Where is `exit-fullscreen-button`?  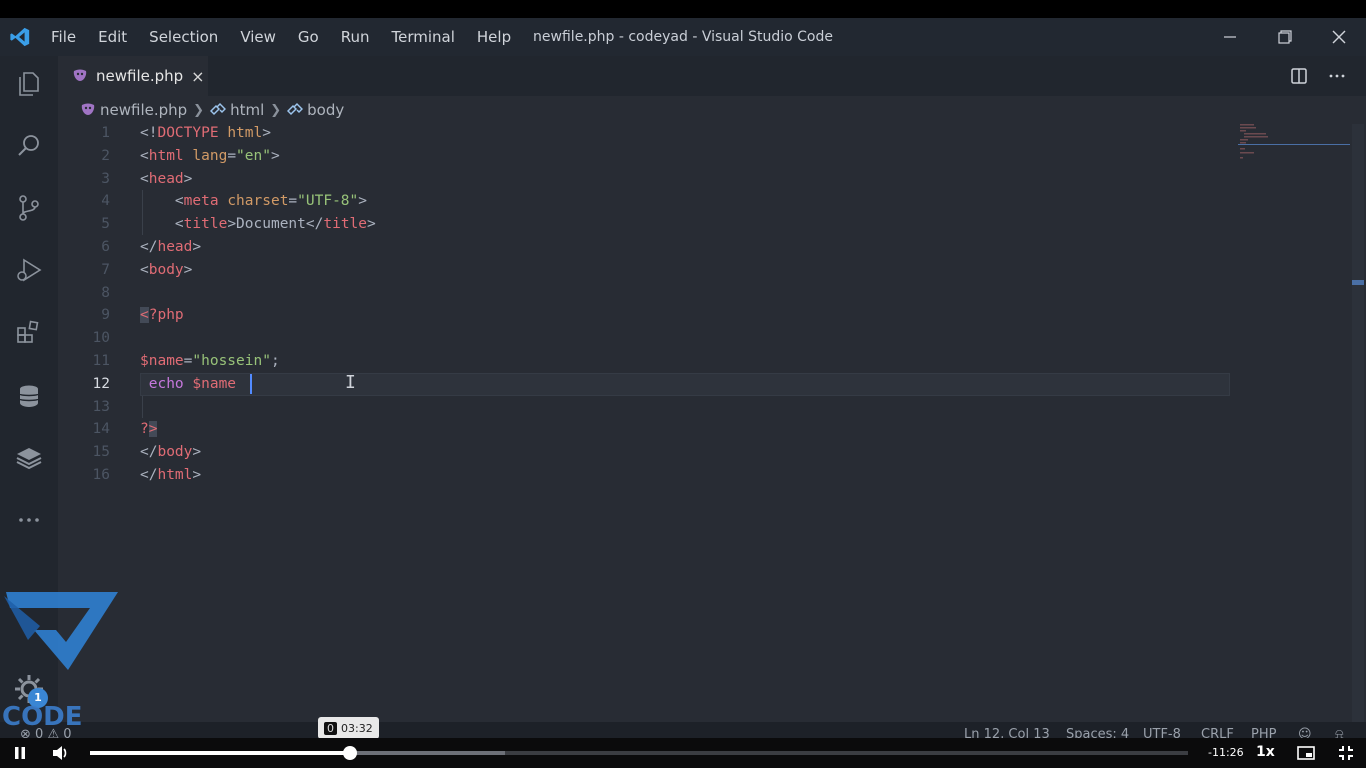 exit-fullscreen-button is located at coordinates (1346, 753).